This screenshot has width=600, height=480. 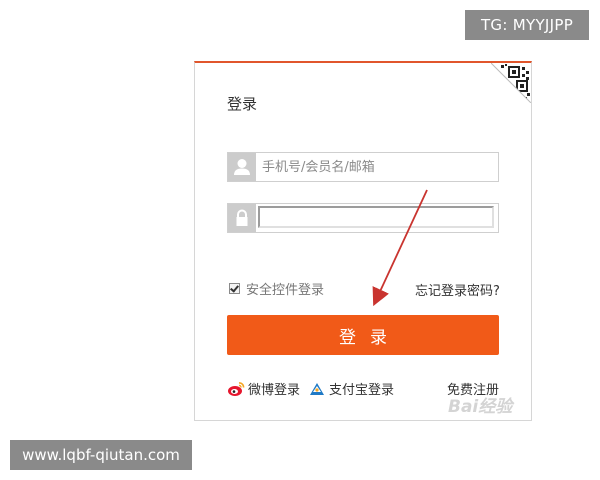 I want to click on forgot-password-link: 忘记登录密码?, so click(x=457, y=289).